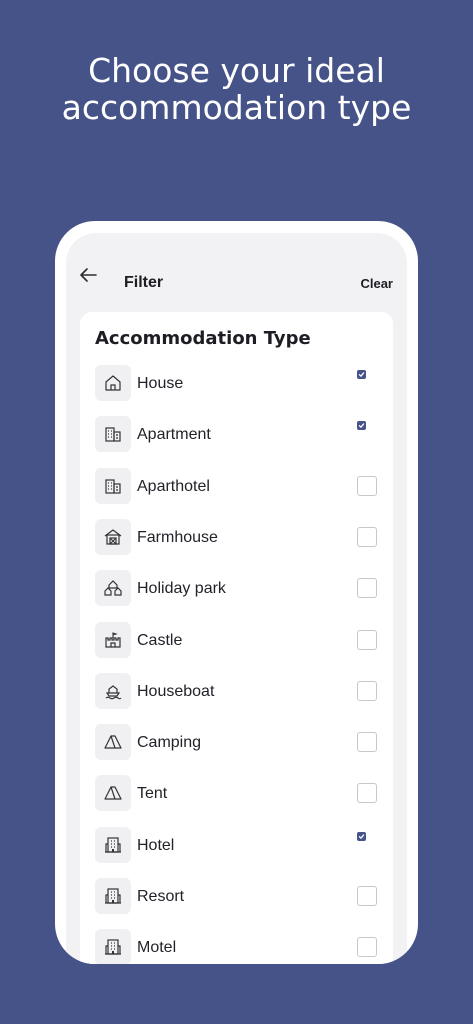 This screenshot has width=473, height=1024. I want to click on option-label: Resort, so click(161, 896).